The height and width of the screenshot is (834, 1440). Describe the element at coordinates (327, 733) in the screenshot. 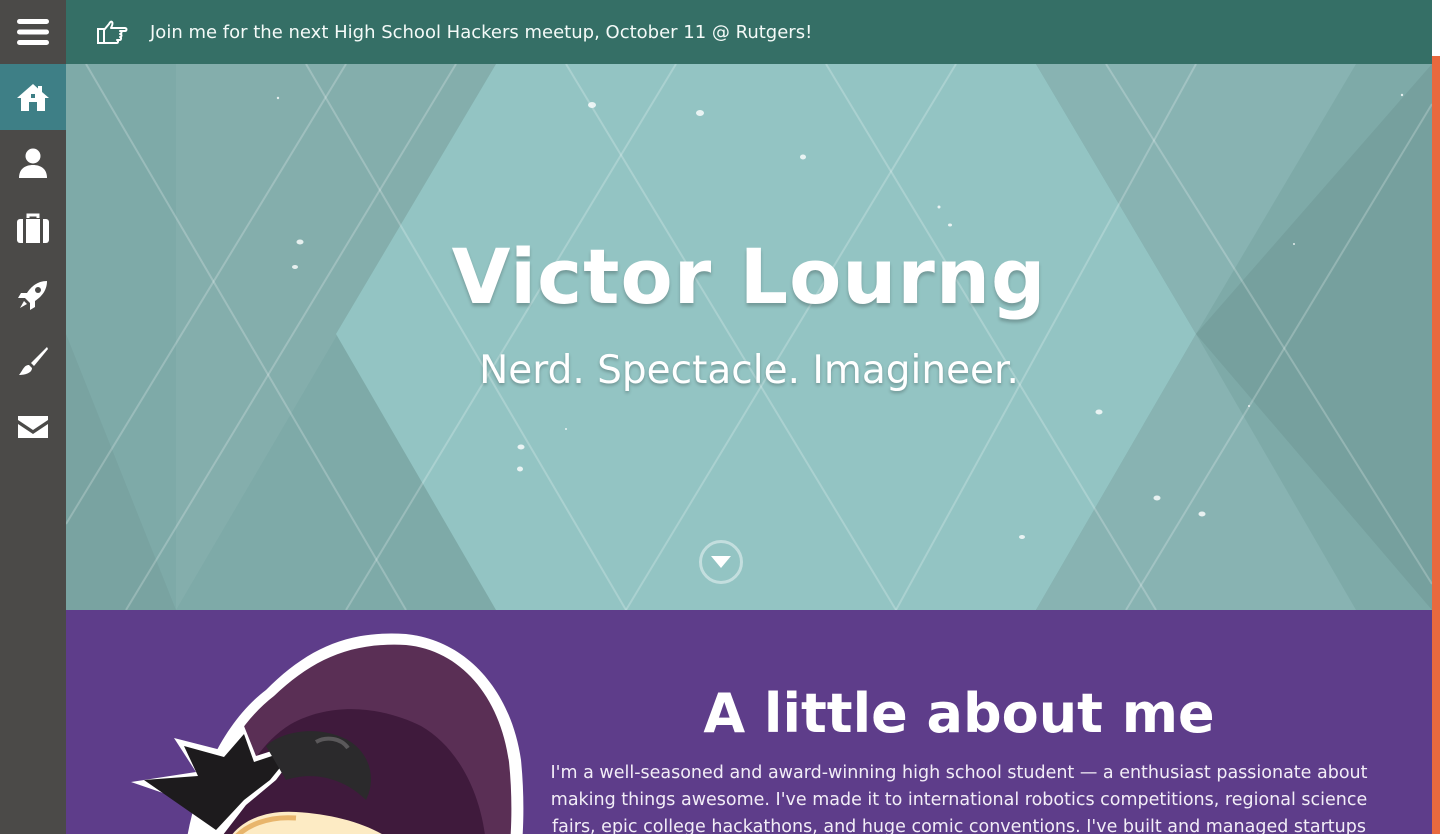

I see `avatar-illustration` at that location.